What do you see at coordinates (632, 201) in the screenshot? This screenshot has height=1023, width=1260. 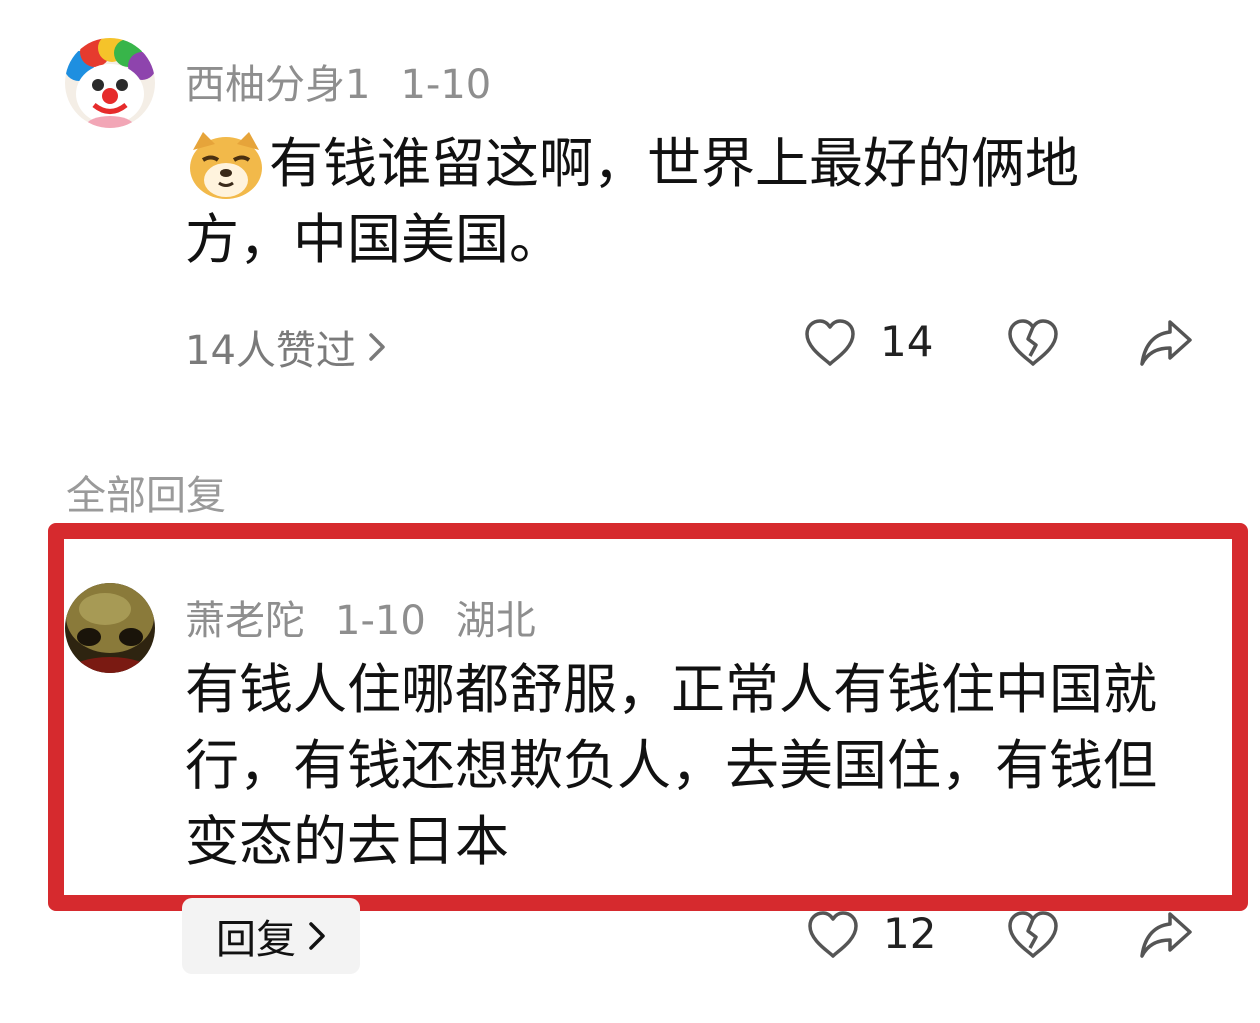 I see `comment-text: 有钱谁留这啊，世界上最好的俩地方，中国美国。` at bounding box center [632, 201].